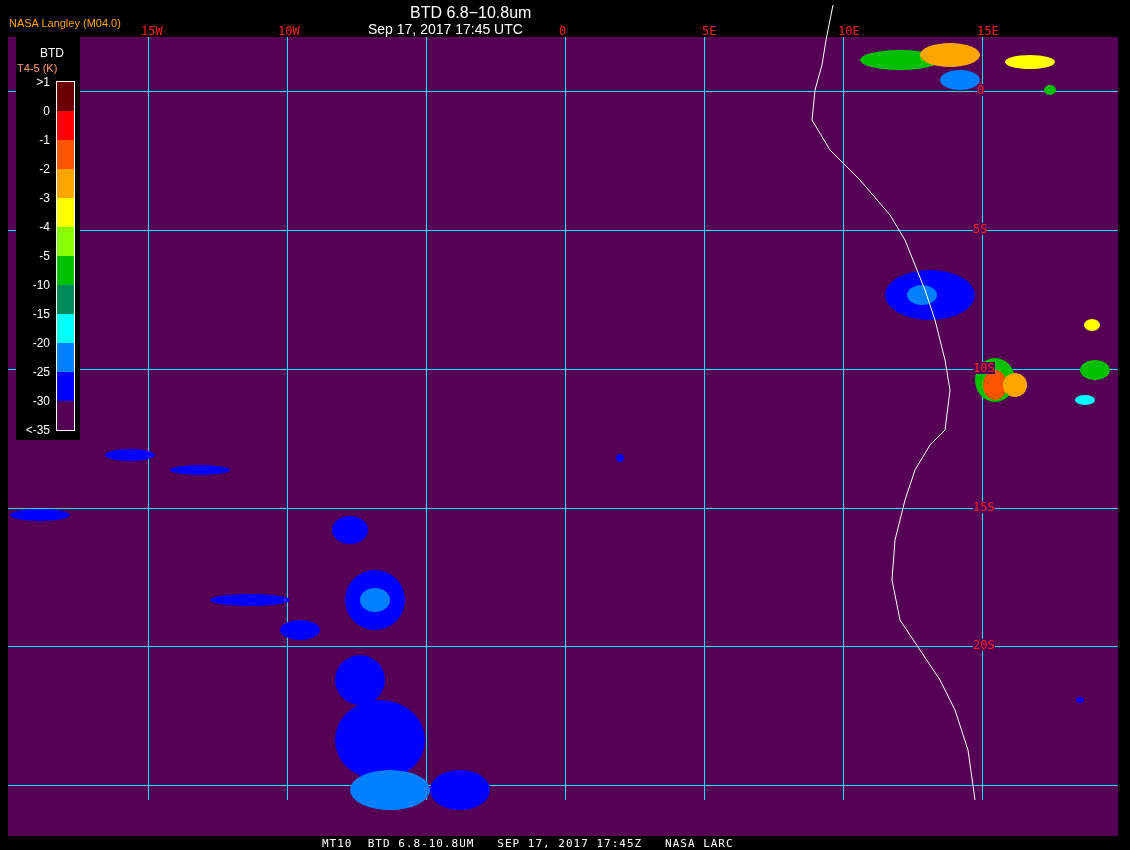 The width and height of the screenshot is (1130, 850). What do you see at coordinates (52, 53) in the screenshot?
I see `legend-title: BTD` at bounding box center [52, 53].